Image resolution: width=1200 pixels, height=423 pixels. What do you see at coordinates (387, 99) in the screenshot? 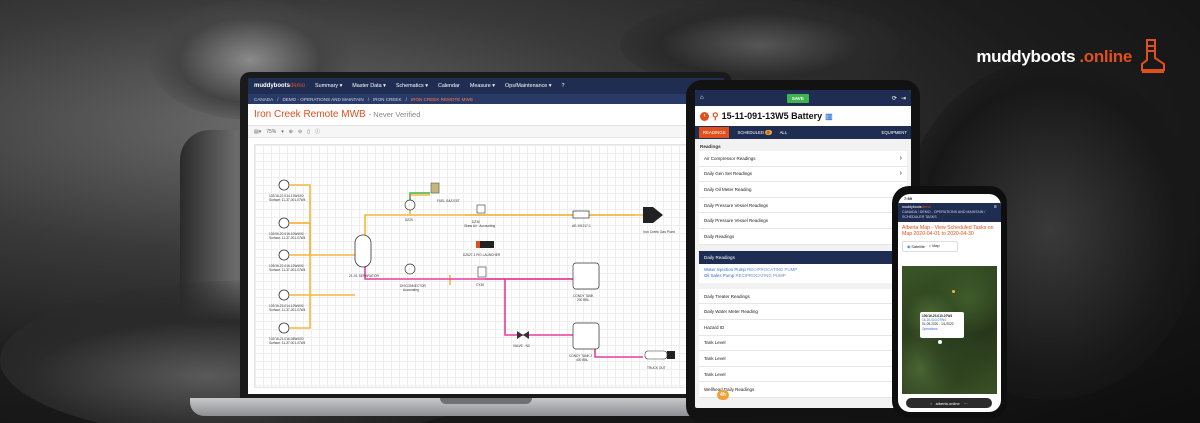
I see `breadcrumb-item: IRON CREEK` at bounding box center [387, 99].